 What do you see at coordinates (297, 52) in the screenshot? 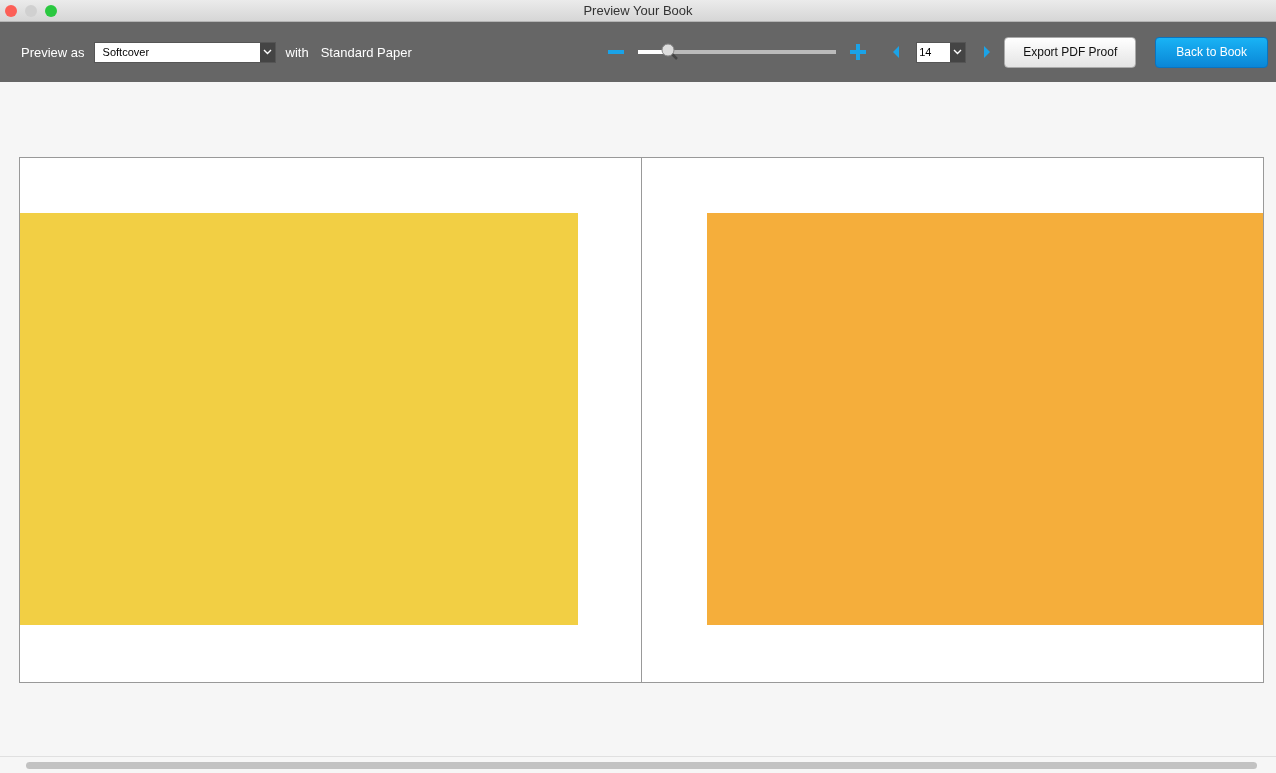
I see `with-label: with` at bounding box center [297, 52].